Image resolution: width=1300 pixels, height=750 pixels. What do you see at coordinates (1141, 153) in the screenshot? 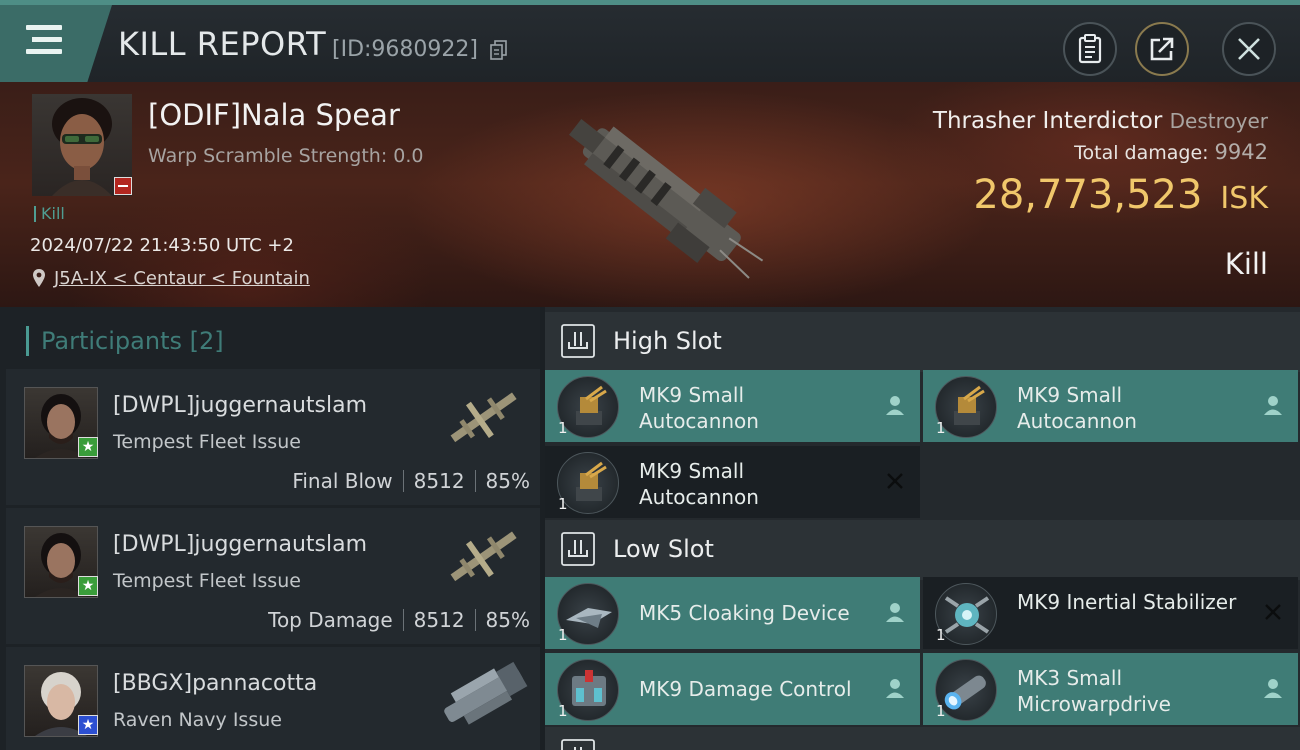
I see `total-damage-label: Total damage:` at bounding box center [1141, 153].